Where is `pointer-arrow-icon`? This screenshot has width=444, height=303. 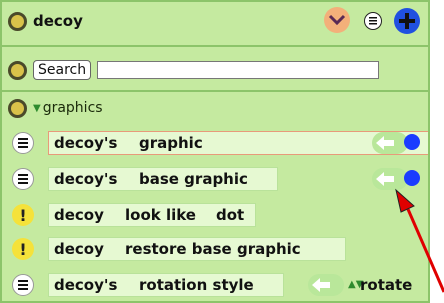 pointer-arrow-icon is located at coordinates (419, 240).